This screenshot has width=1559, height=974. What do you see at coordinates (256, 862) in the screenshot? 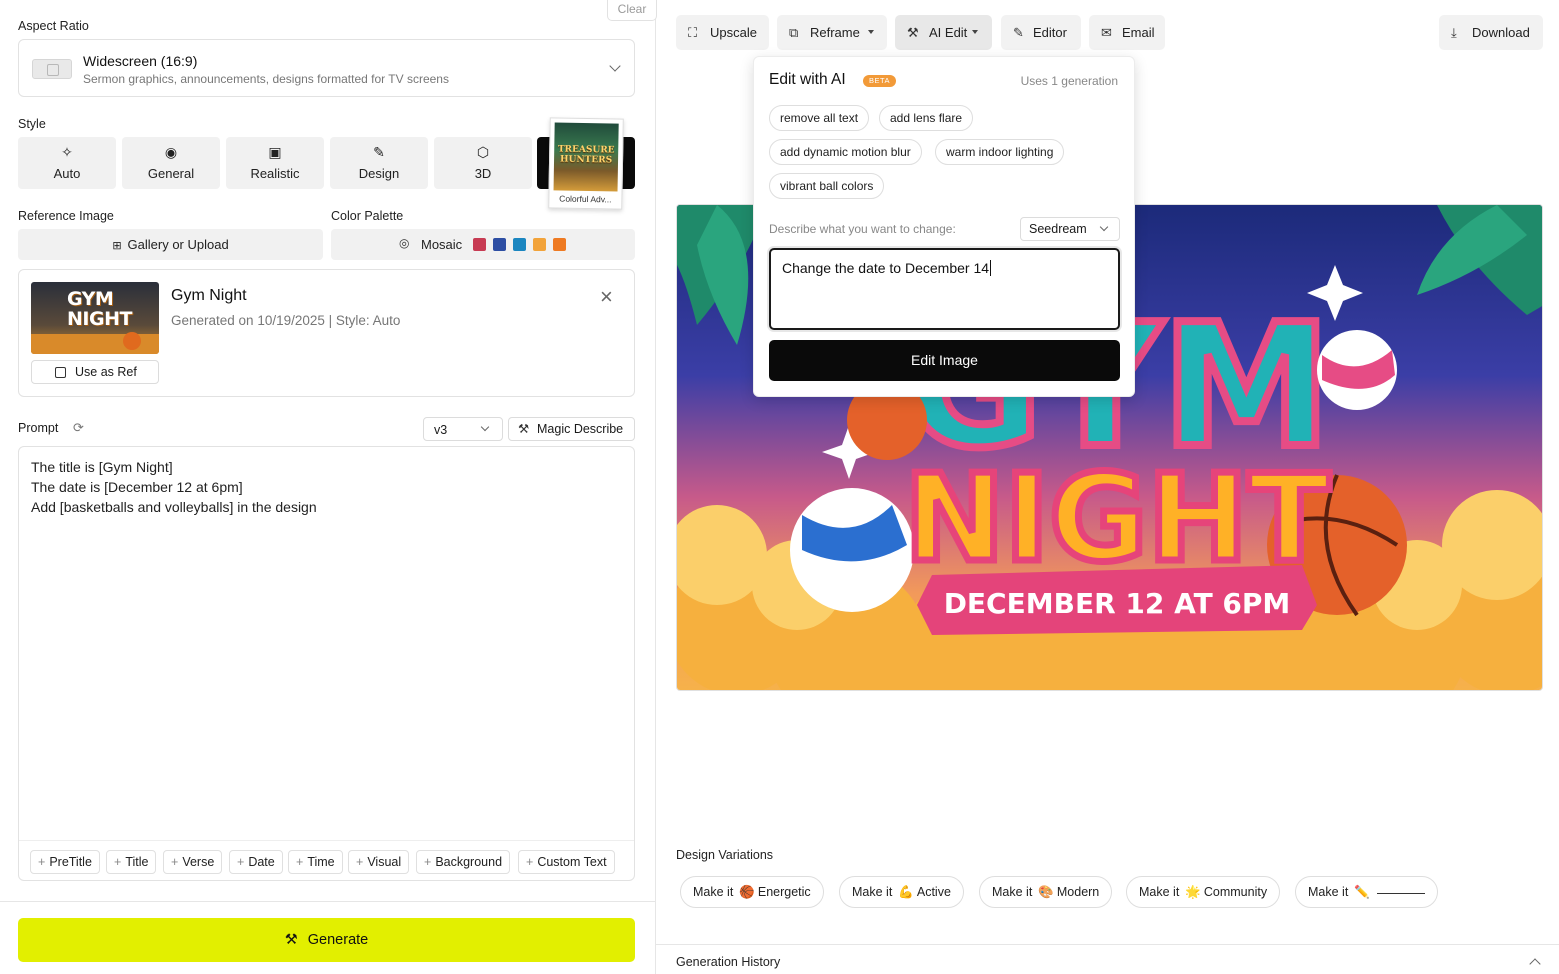
I see `tag-date-button: + Date` at bounding box center [256, 862].